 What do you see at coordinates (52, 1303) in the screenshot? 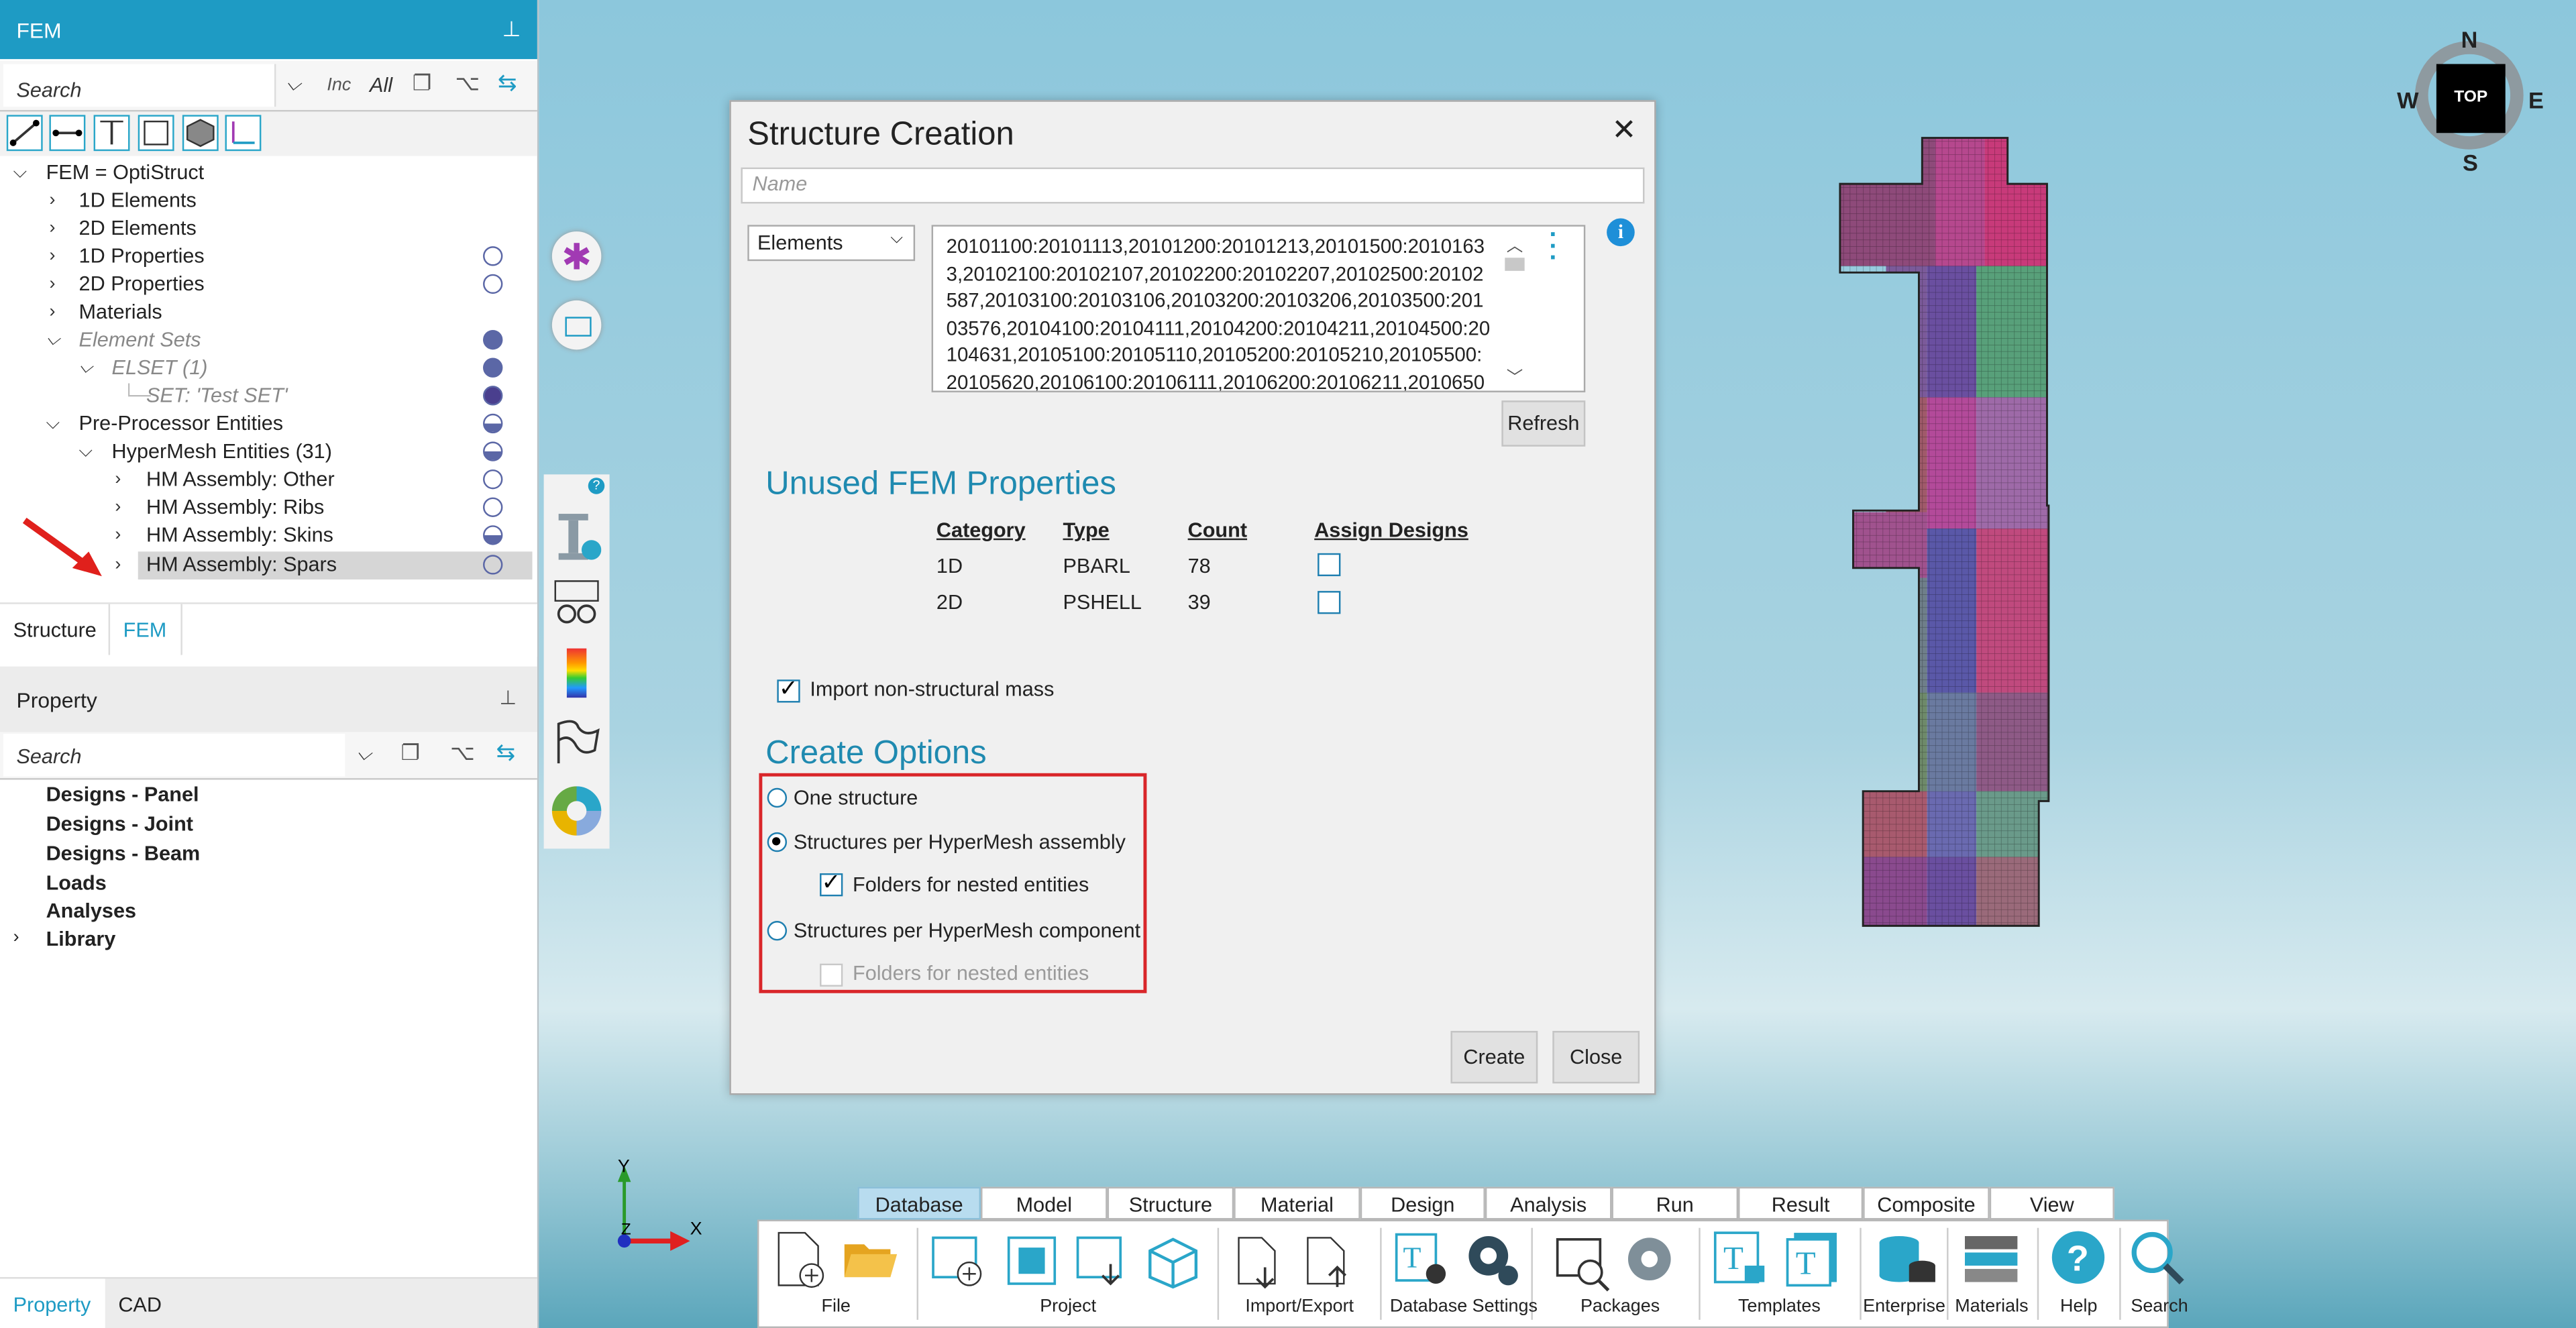
I see `tab-property: Property` at bounding box center [52, 1303].